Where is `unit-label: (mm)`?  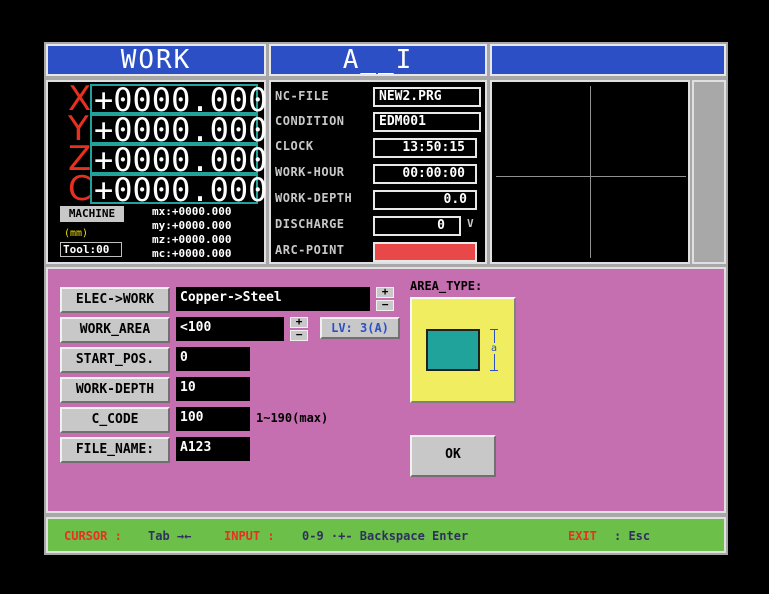
unit-label: (mm) is located at coordinates (76, 233).